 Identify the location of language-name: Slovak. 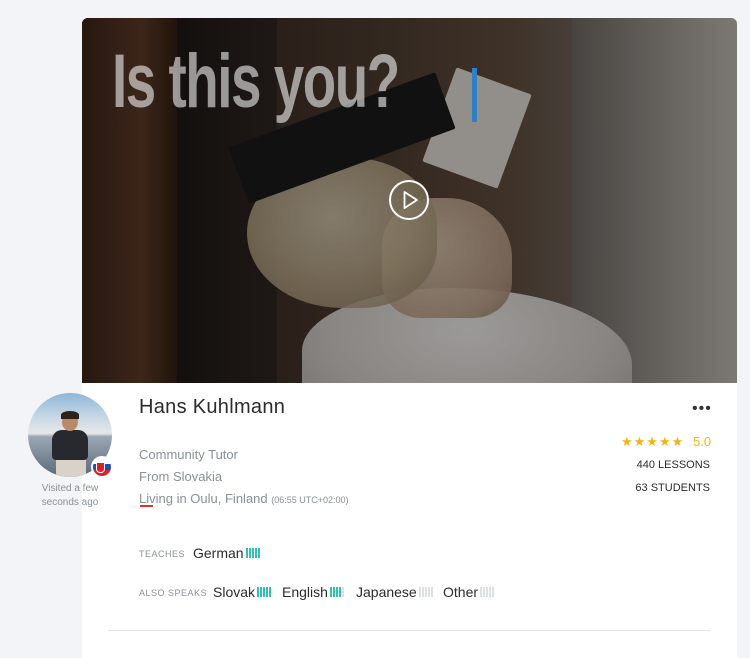
(234, 592).